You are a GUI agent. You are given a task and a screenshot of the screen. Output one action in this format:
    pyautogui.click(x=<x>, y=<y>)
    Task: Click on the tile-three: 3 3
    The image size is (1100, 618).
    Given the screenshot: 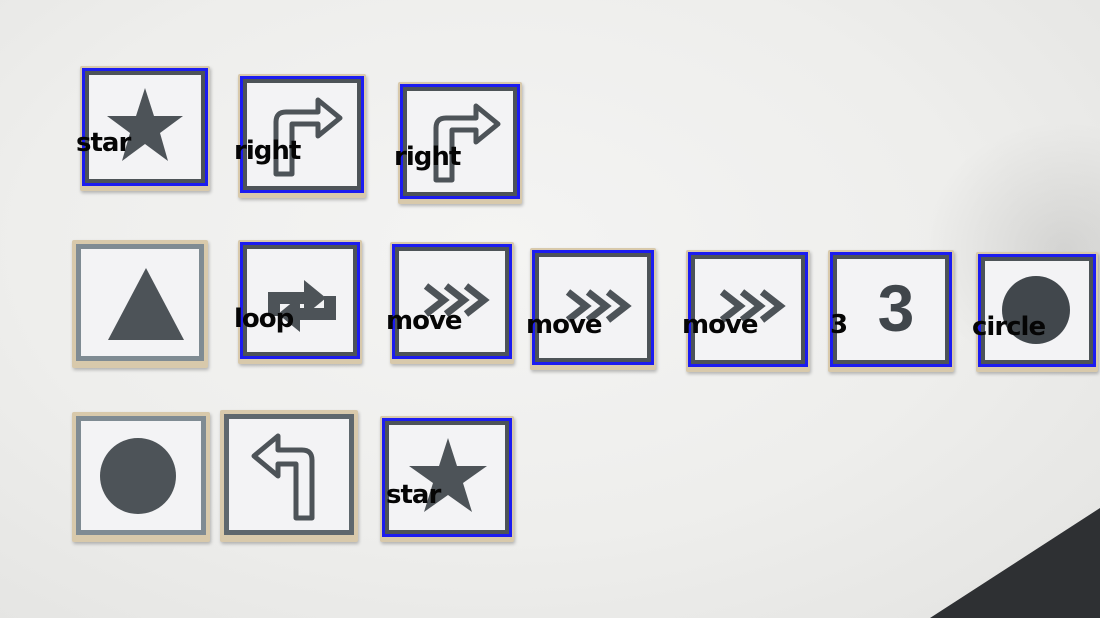 What is the action you would take?
    pyautogui.click(x=891, y=311)
    